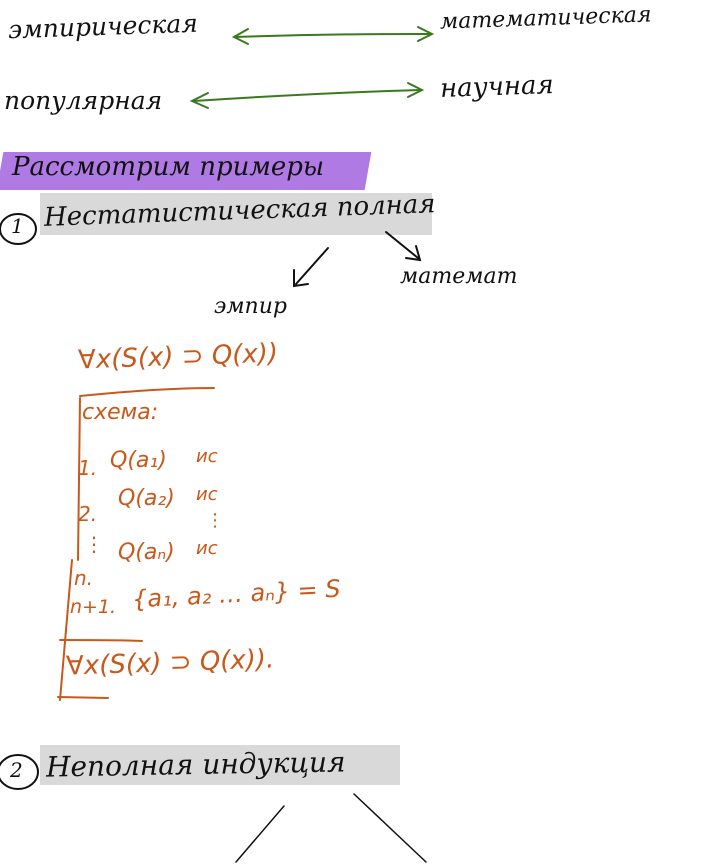 This screenshot has height=865, width=718. Describe the element at coordinates (88, 468) in the screenshot. I see `scheme-row-num: 1.` at that location.